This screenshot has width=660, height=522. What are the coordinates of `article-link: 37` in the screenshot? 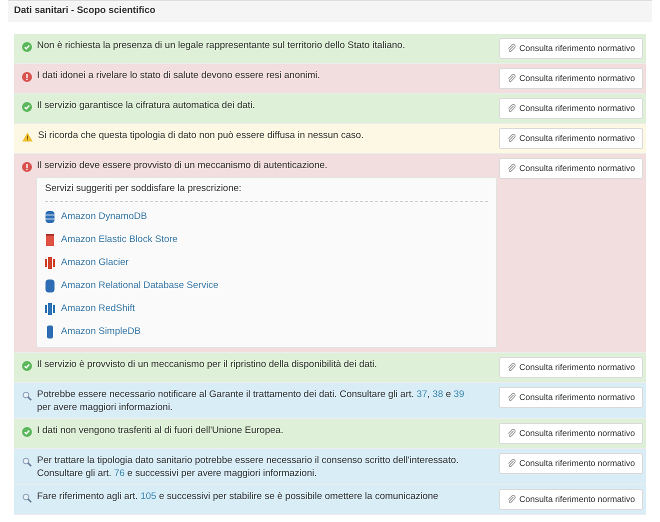 It's located at (422, 394).